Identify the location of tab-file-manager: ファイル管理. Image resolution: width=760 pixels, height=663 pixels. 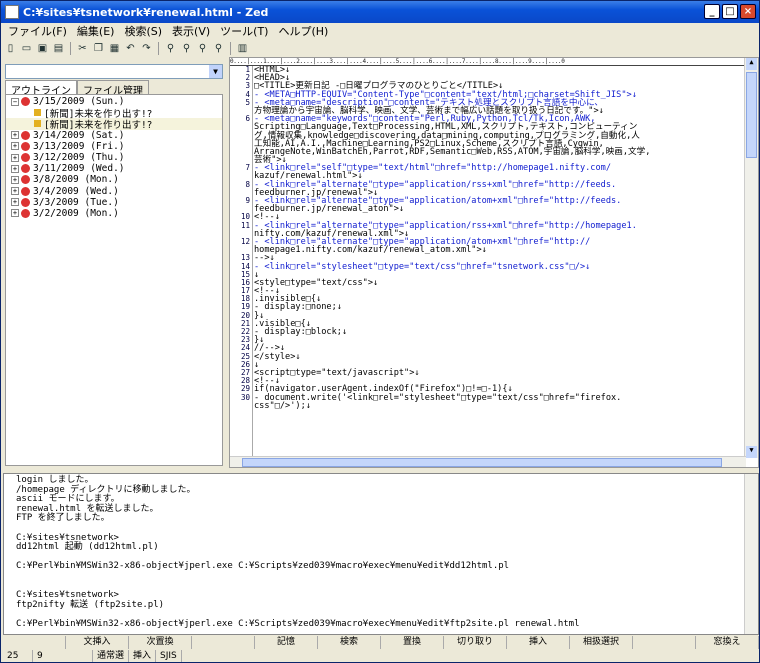
(113, 88).